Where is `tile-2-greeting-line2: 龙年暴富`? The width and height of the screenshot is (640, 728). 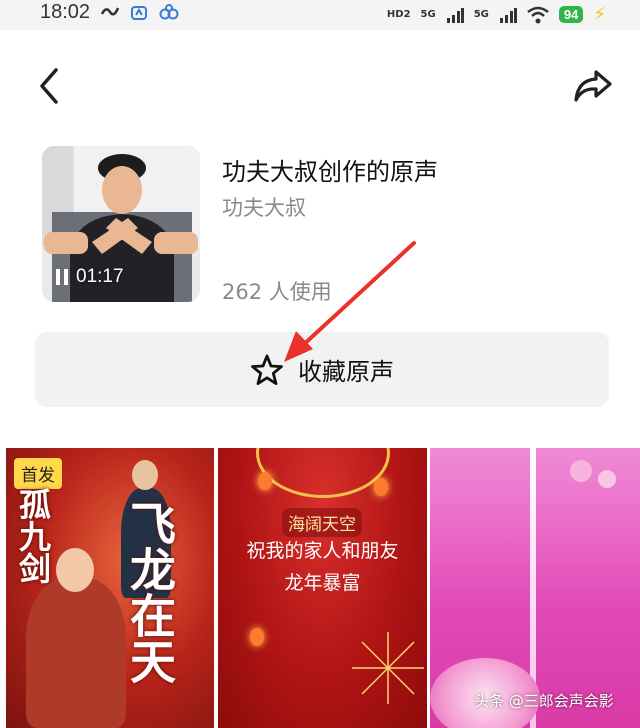 tile-2-greeting-line2: 龙年暴富 is located at coordinates (322, 583).